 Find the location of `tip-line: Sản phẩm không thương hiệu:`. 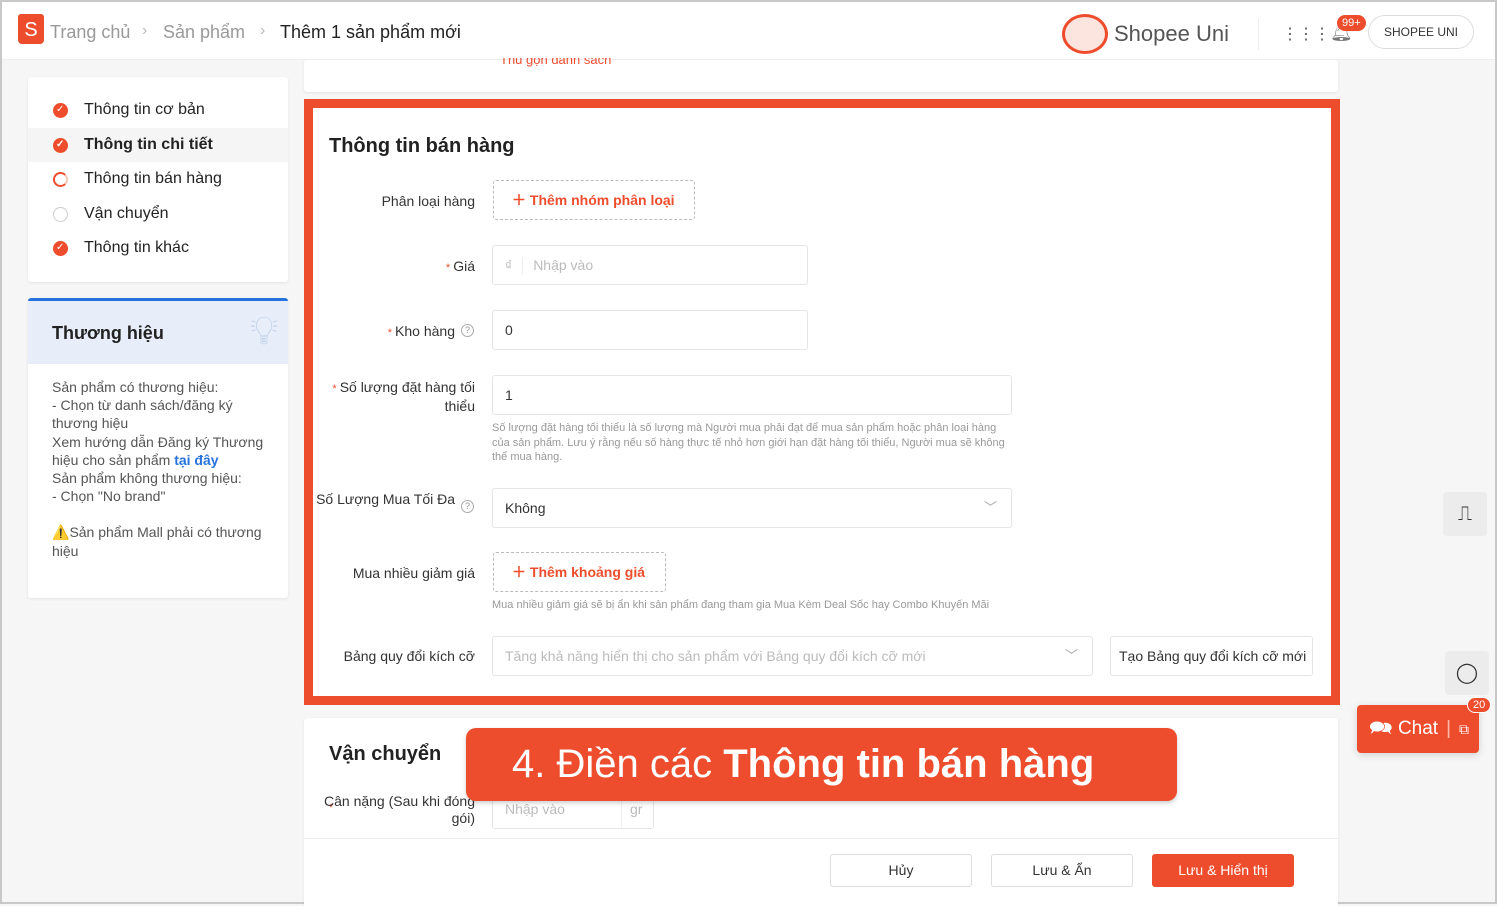

tip-line: Sản phẩm không thương hiệu: is located at coordinates (147, 478).